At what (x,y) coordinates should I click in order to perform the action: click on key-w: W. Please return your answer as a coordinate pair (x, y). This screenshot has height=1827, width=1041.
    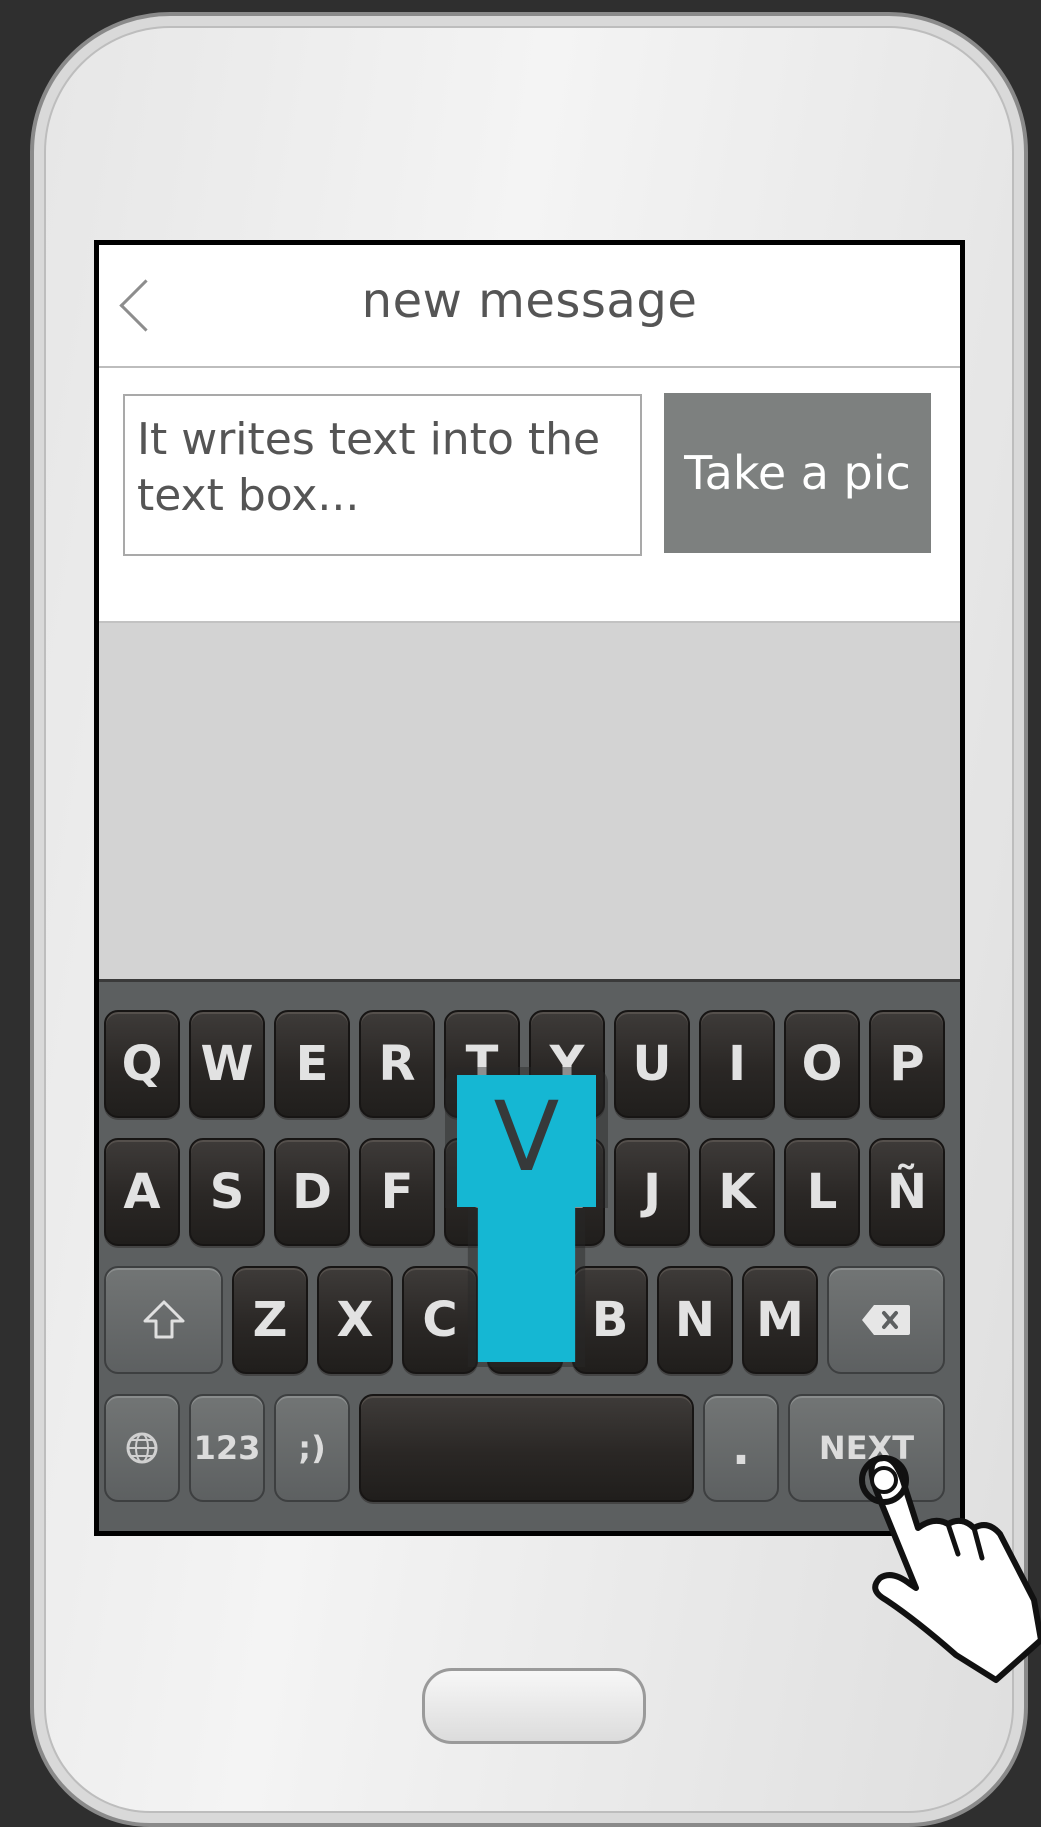
    Looking at the image, I should click on (227, 1064).